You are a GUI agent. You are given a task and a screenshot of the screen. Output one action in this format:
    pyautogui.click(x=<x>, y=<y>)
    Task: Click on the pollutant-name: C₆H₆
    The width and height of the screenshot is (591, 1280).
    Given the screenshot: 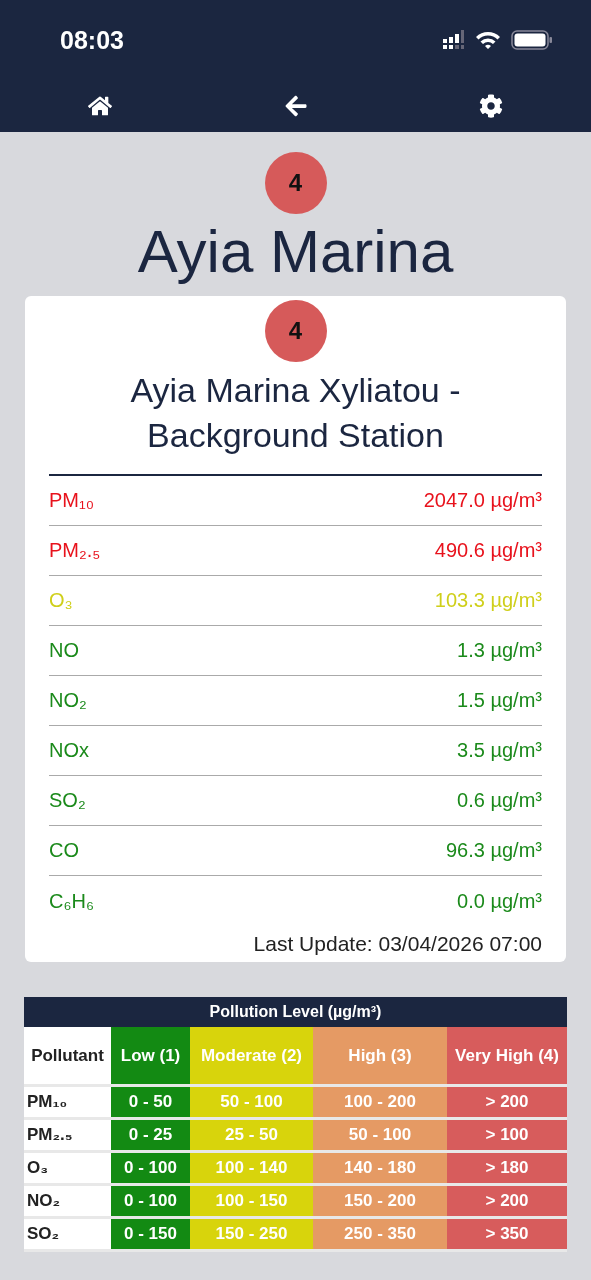 What is the action you would take?
    pyautogui.click(x=72, y=901)
    